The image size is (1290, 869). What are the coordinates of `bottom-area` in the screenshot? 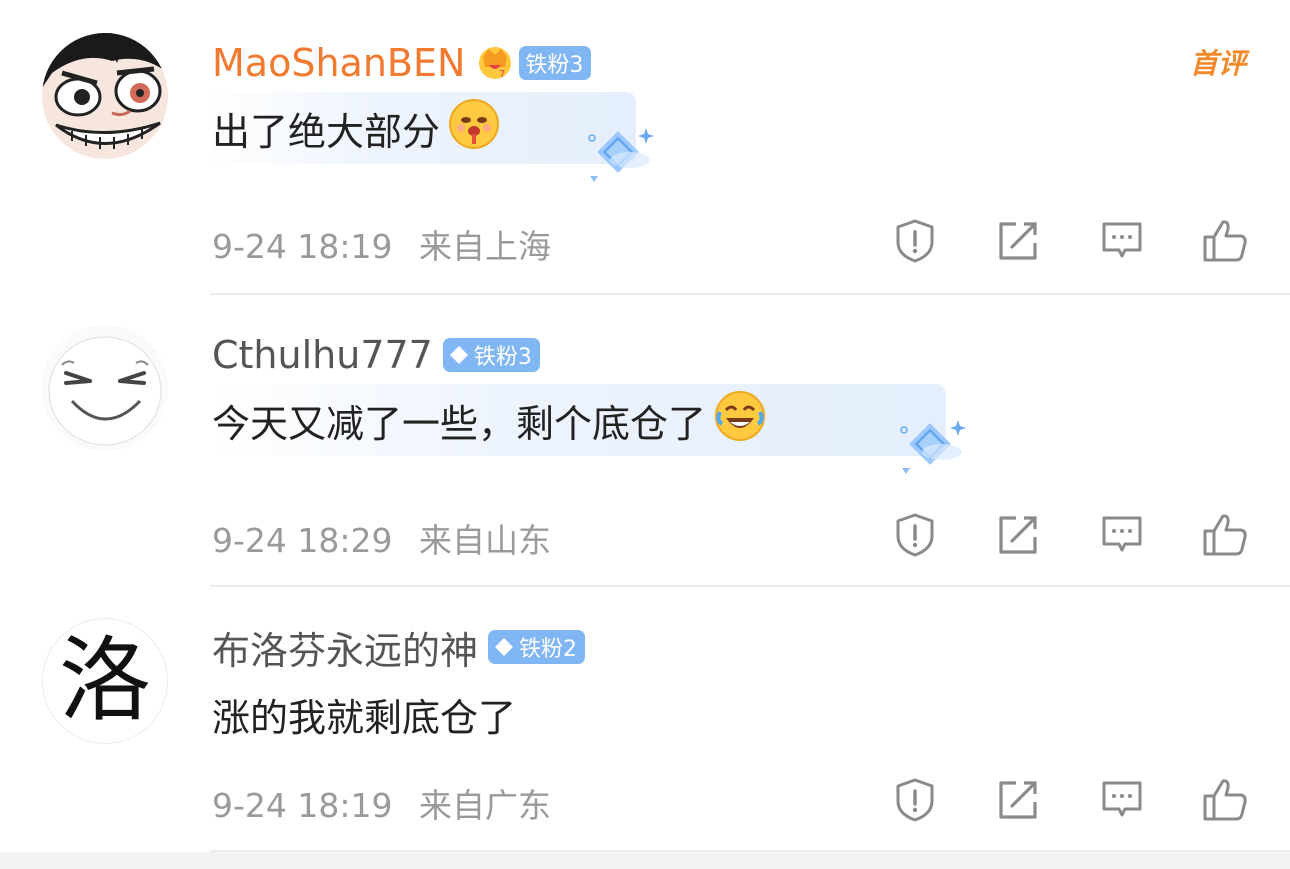 It's located at (645, 860).